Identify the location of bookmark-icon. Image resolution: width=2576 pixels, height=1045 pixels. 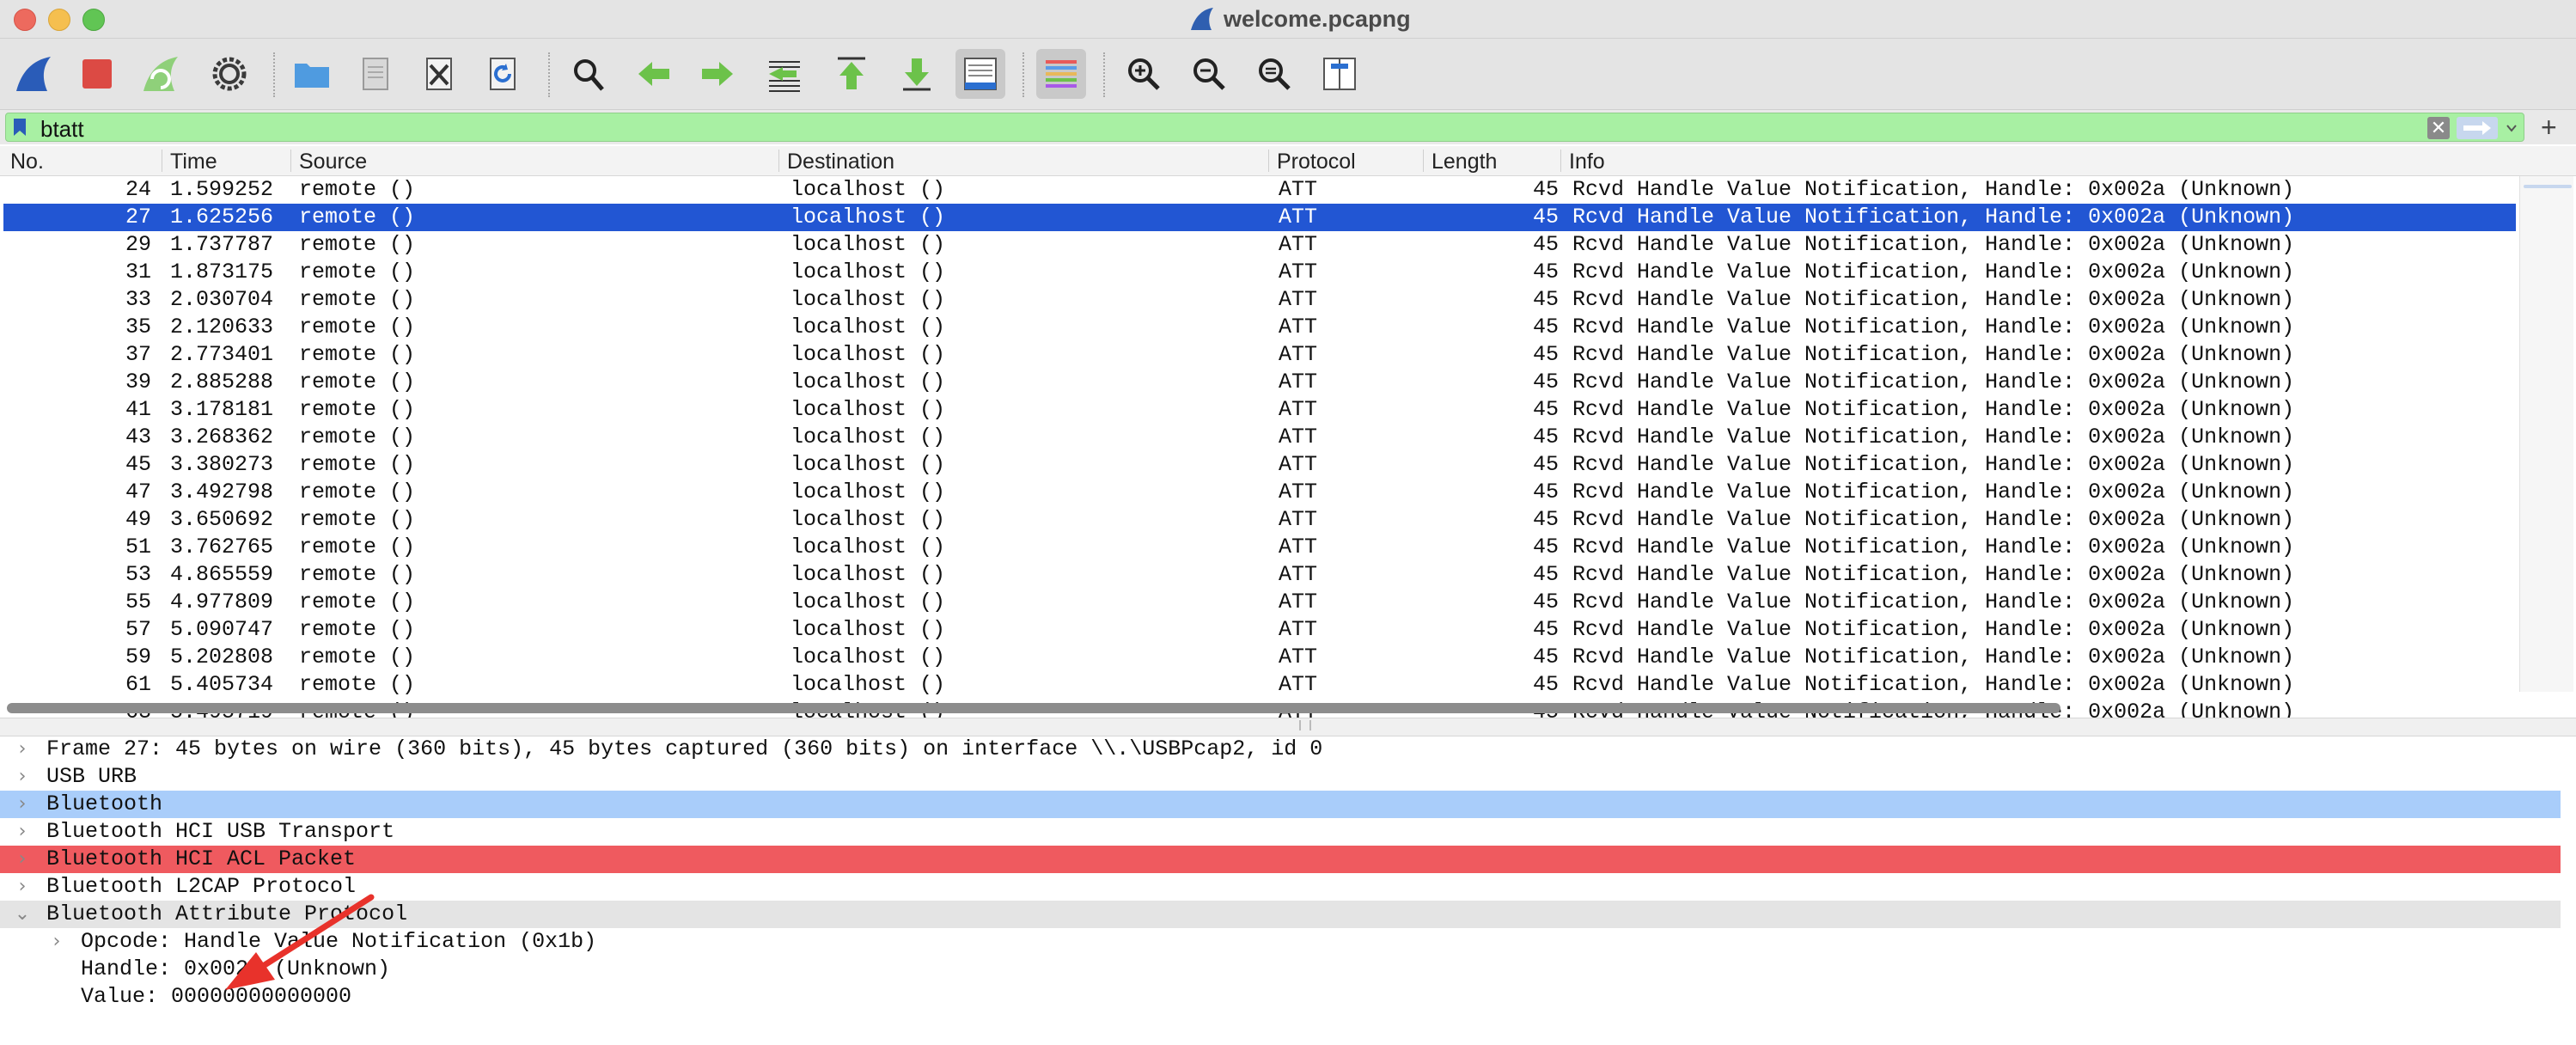
(20, 127).